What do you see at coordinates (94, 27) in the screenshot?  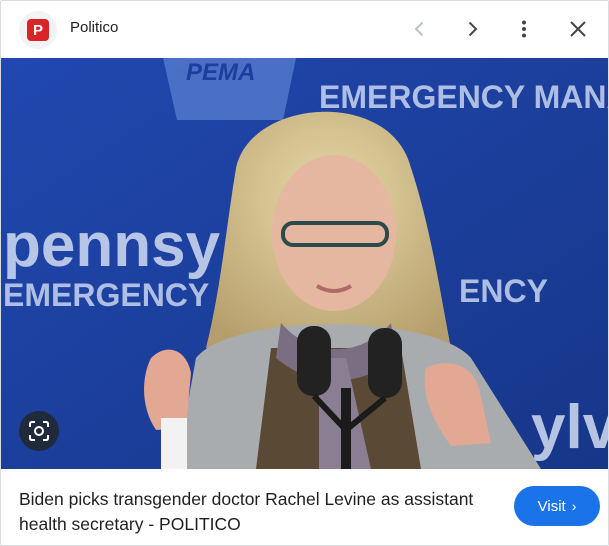 I see `source-name: Politico` at bounding box center [94, 27].